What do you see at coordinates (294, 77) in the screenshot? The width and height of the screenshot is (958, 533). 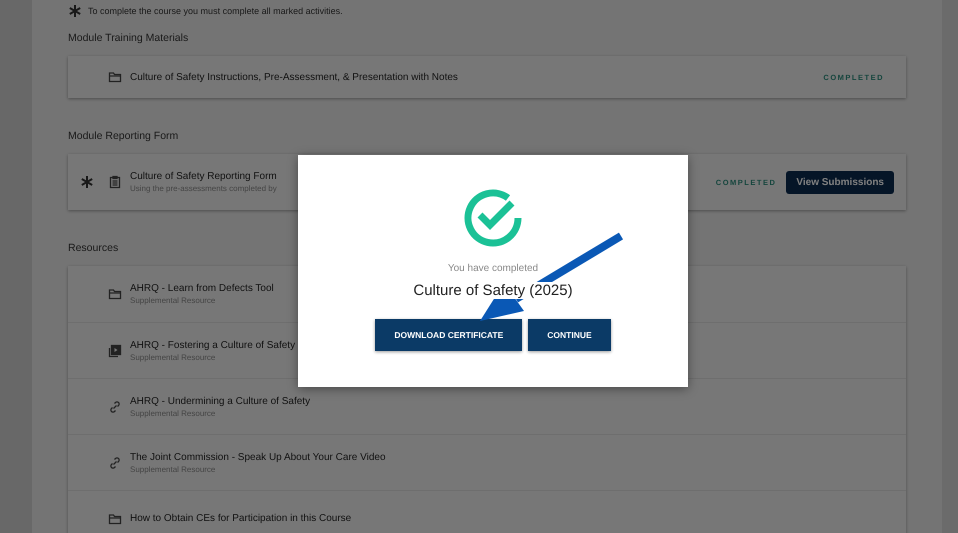 I see `activity-title: Culture of Safety Instructions, Pre-Assessment, & Presentation with Notes` at bounding box center [294, 77].